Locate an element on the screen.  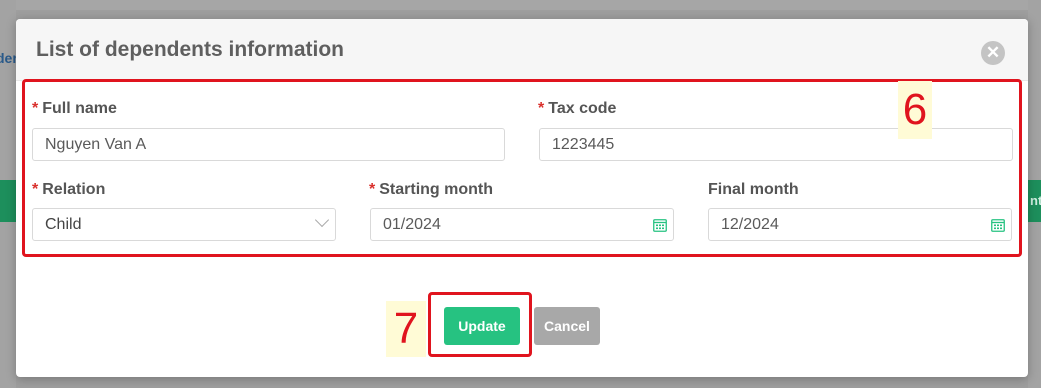
step-number-6: 6 is located at coordinates (915, 110).